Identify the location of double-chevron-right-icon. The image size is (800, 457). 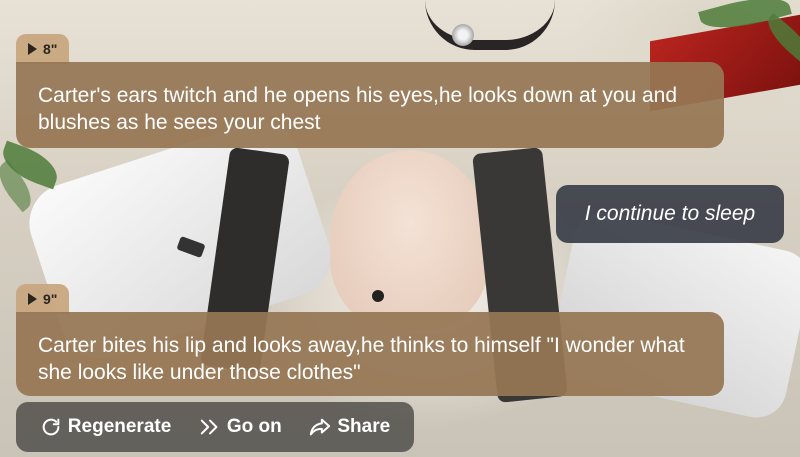
(209, 427).